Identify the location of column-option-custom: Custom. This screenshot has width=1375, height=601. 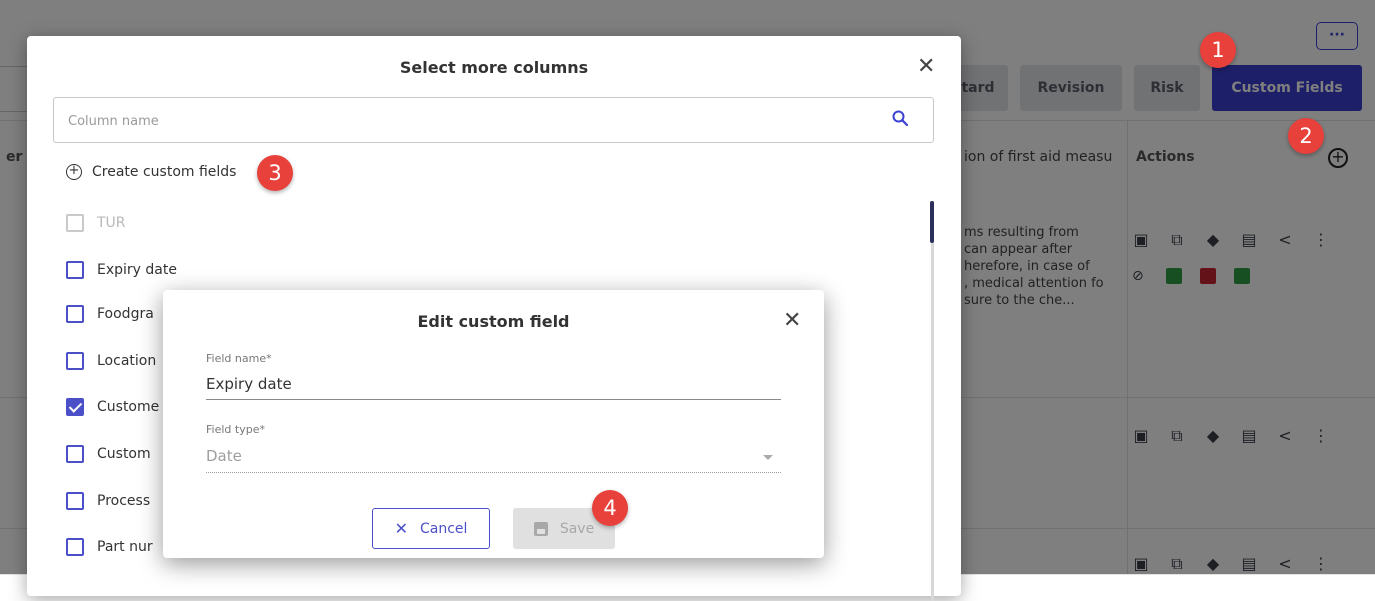
(108, 454).